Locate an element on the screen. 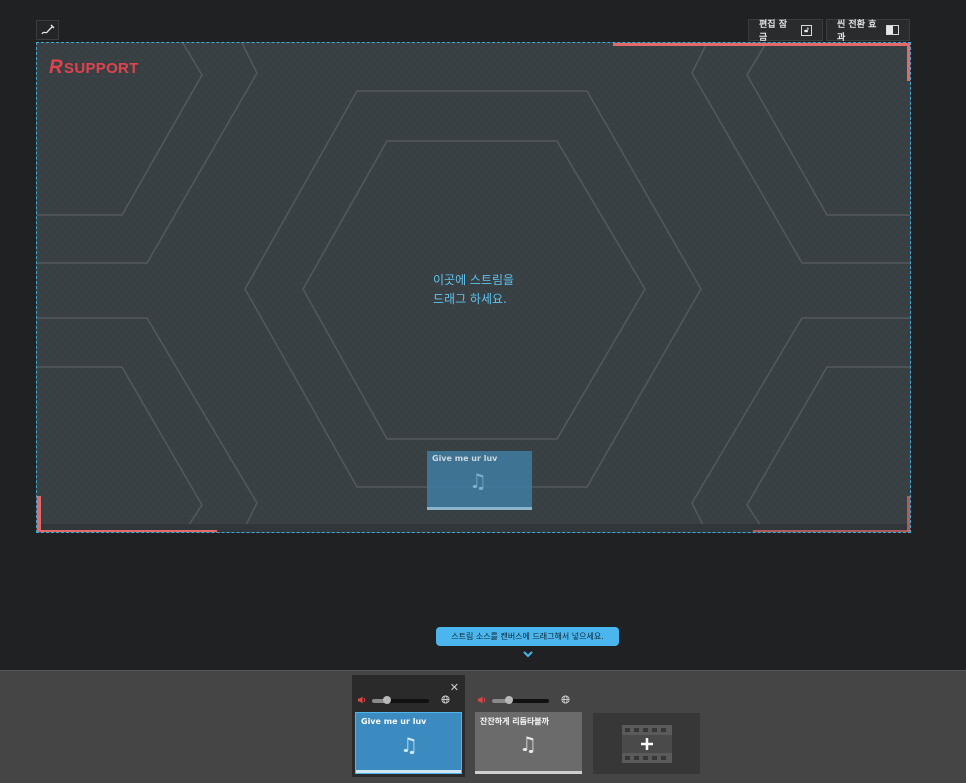 The height and width of the screenshot is (783, 966). pen-icon is located at coordinates (47, 29).